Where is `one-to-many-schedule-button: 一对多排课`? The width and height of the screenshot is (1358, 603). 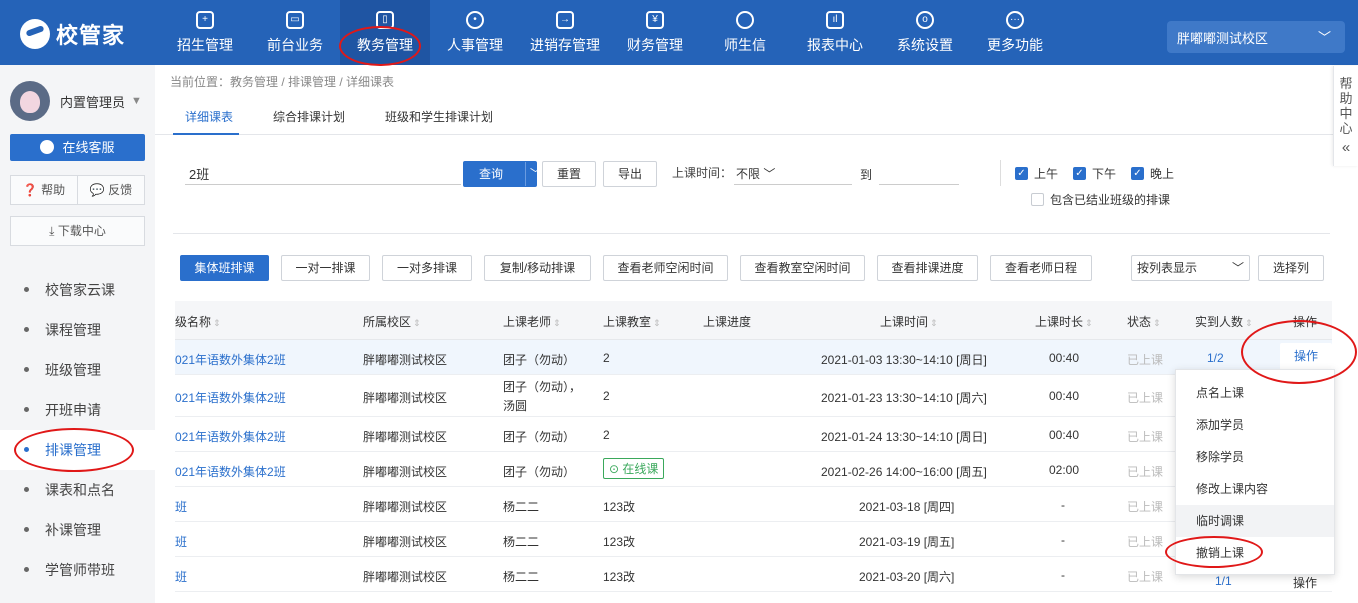 one-to-many-schedule-button: 一对多排课 is located at coordinates (427, 268).